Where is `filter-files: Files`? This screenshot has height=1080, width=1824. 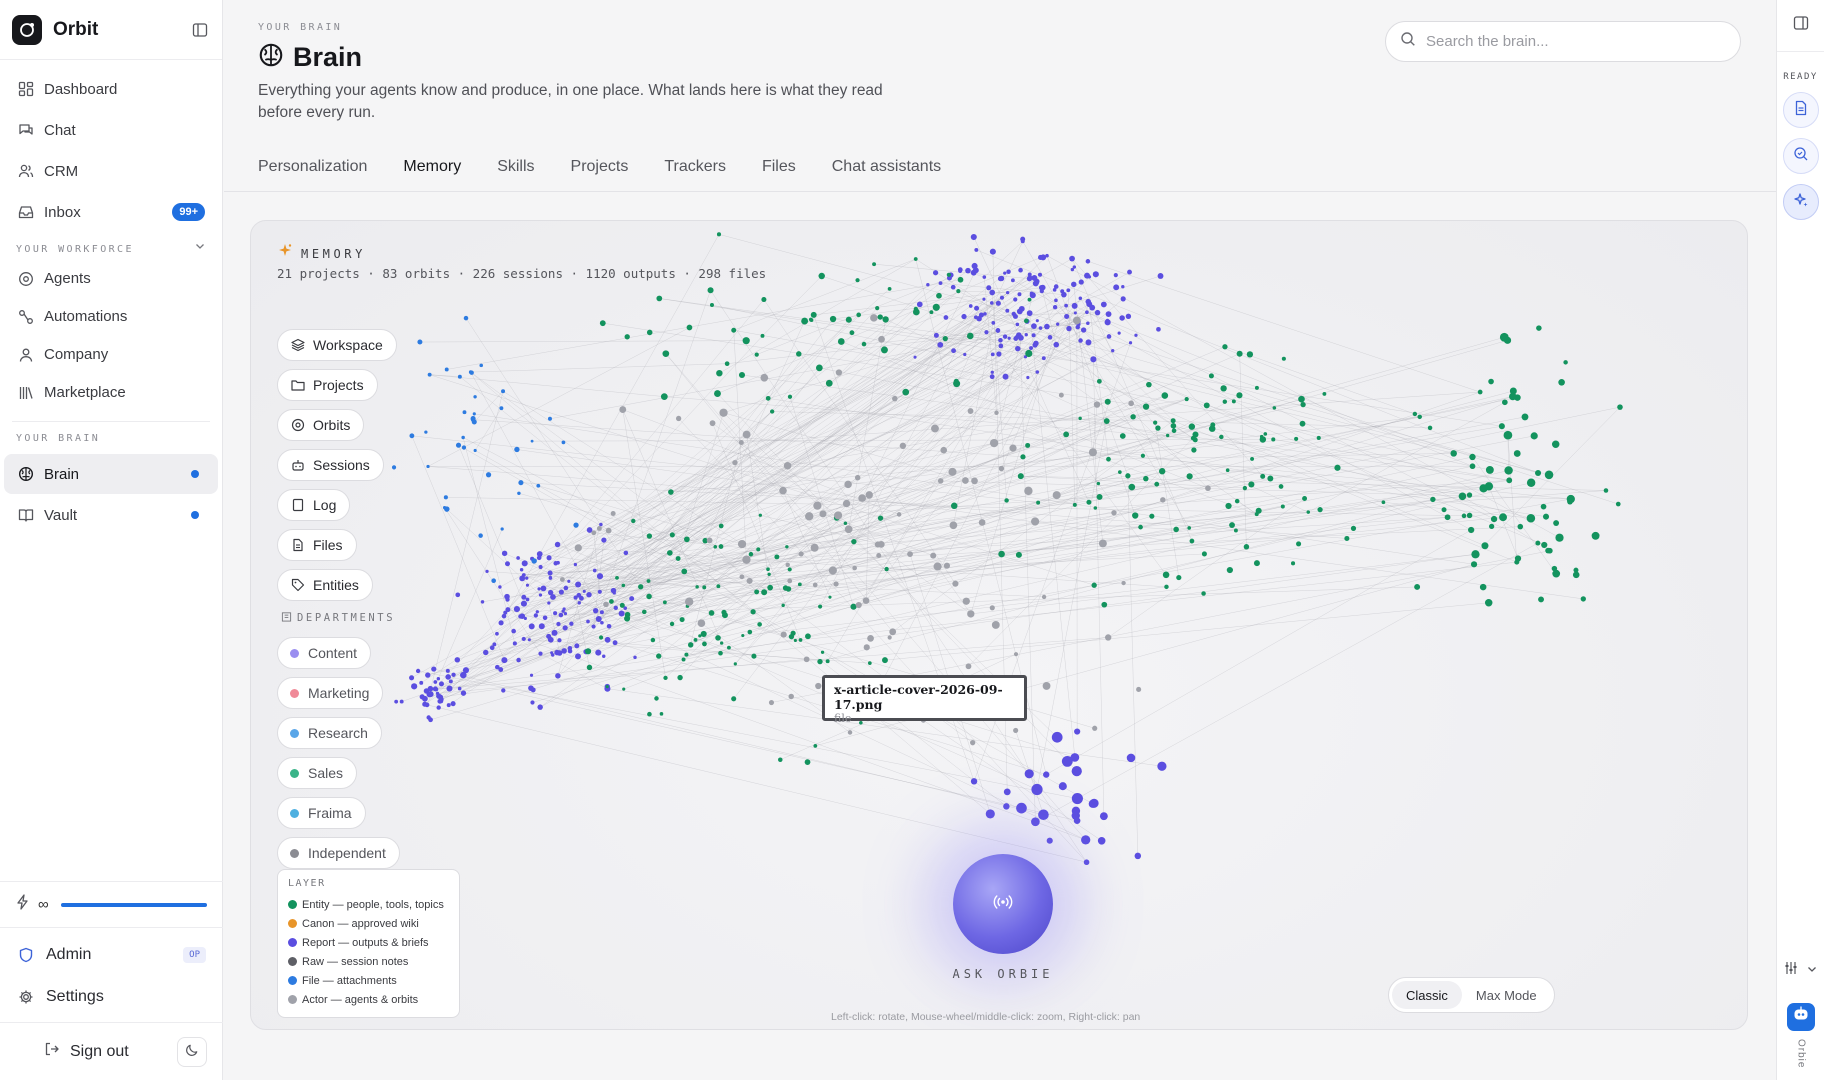
filter-files: Files is located at coordinates (317, 545).